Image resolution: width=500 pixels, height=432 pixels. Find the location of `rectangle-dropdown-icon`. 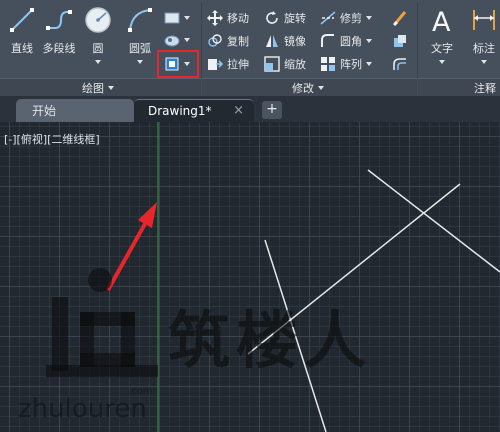

rectangle-dropdown-icon is located at coordinates (187, 18).